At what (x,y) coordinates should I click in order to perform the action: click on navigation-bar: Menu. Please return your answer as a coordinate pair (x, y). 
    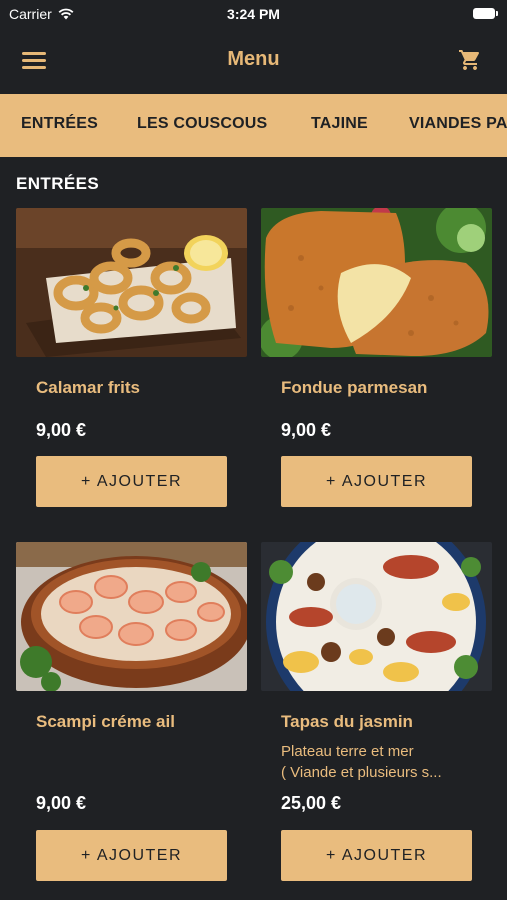
    Looking at the image, I should click on (253, 61).